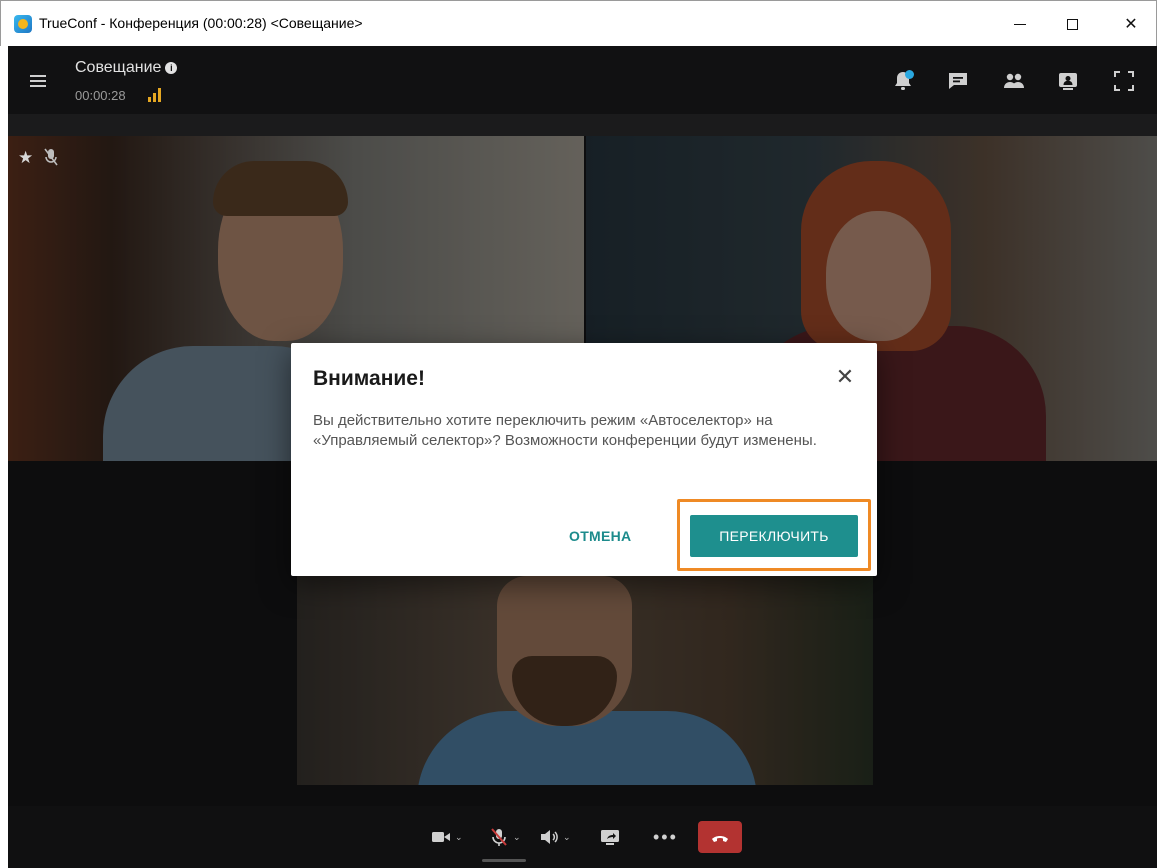 This screenshot has width=1157, height=868. Describe the element at coordinates (1014, 81) in the screenshot. I see `participants-icon` at that location.